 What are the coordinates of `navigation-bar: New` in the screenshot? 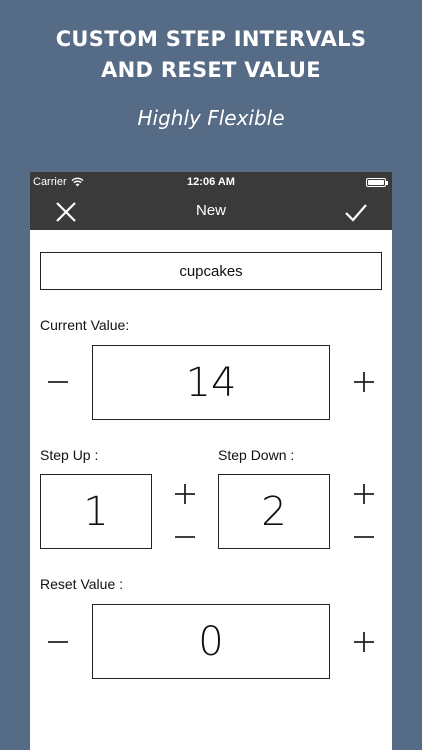 It's located at (211, 211).